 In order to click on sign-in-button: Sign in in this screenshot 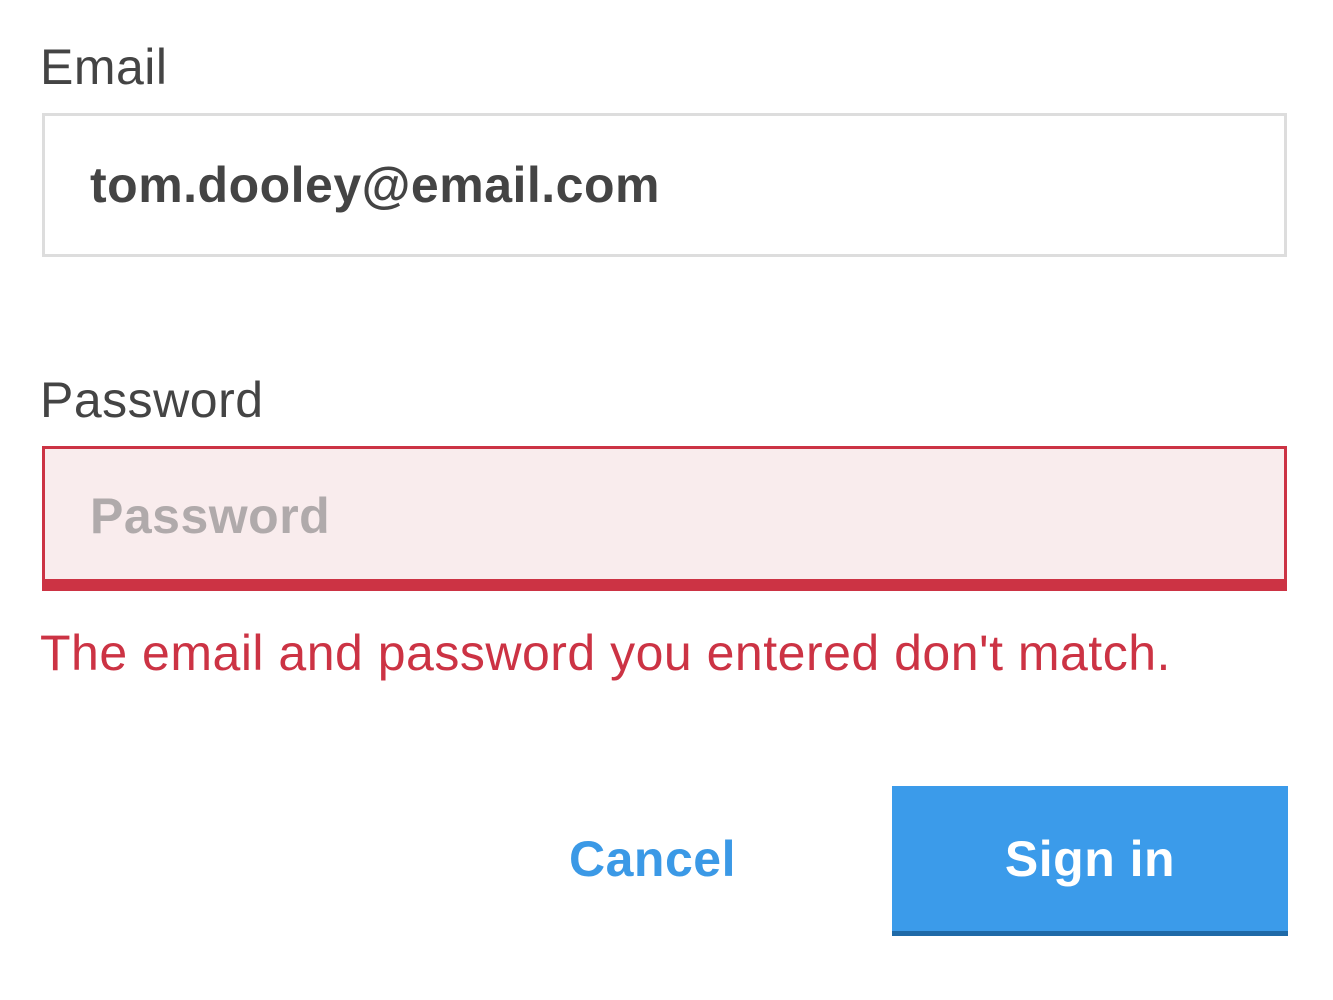, I will do `click(1090, 861)`.